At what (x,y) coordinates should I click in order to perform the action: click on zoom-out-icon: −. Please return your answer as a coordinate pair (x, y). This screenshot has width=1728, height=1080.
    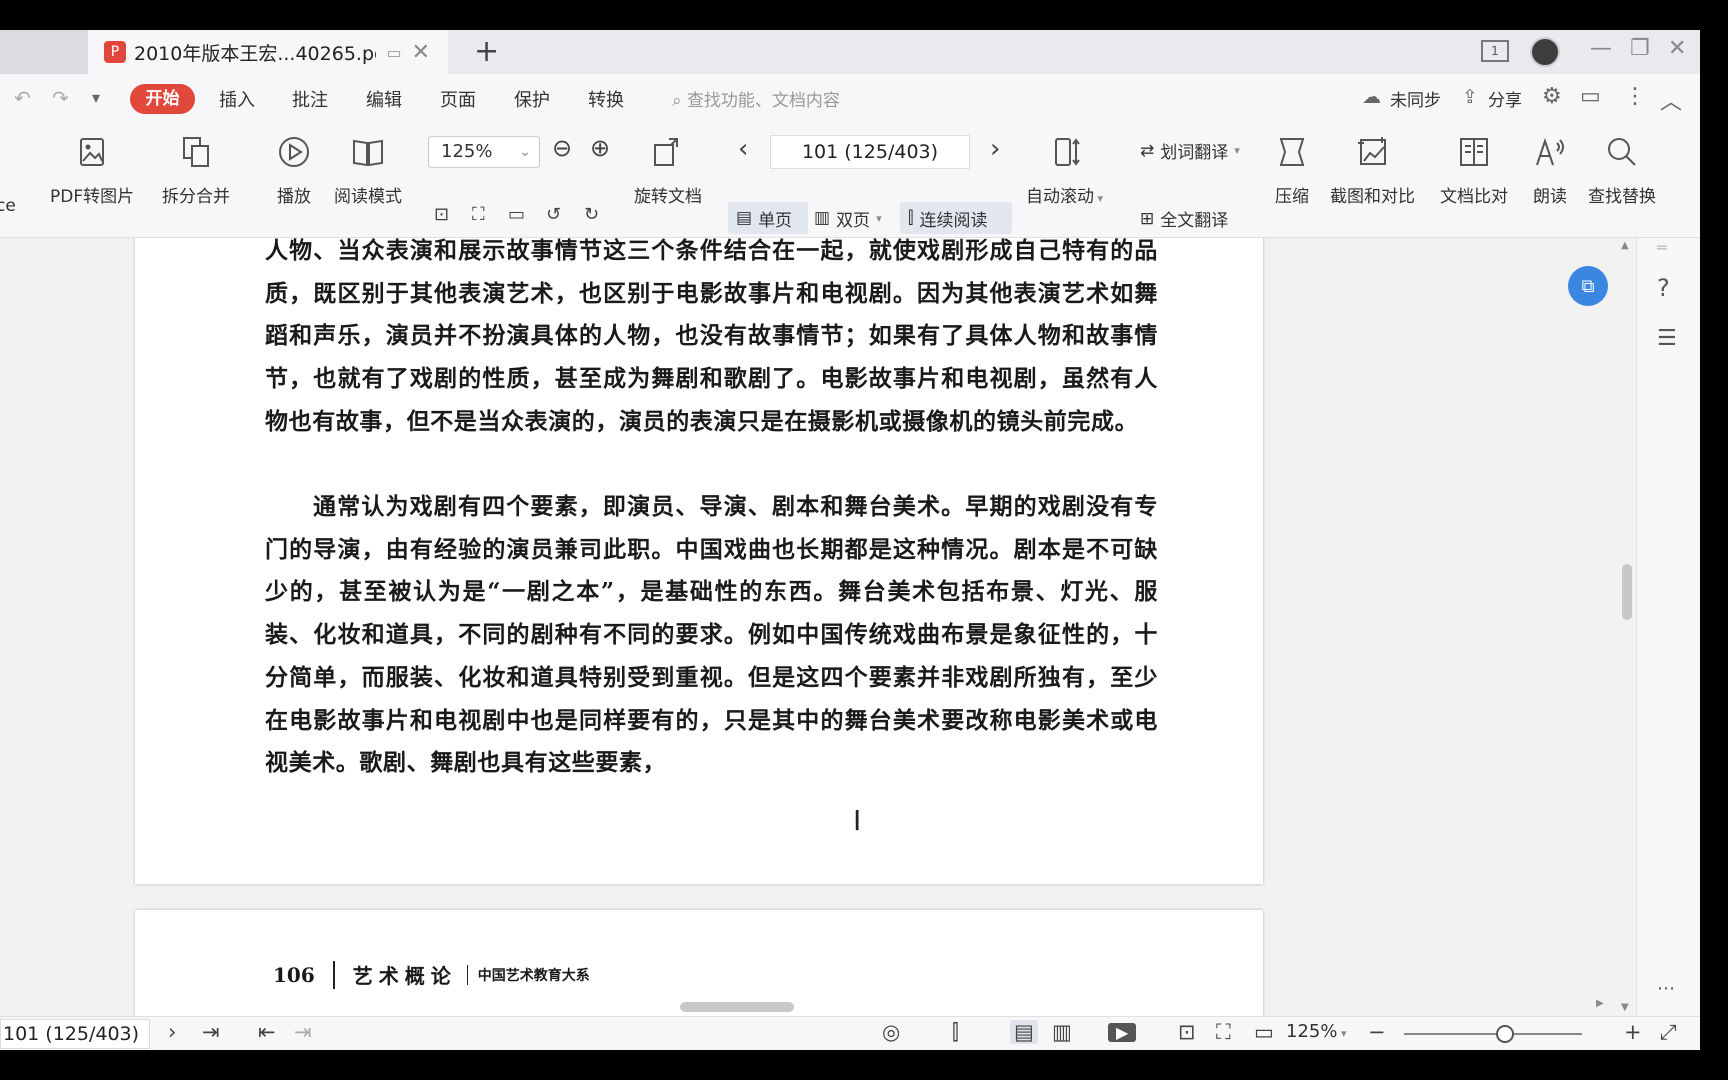
    Looking at the image, I should click on (1377, 1032).